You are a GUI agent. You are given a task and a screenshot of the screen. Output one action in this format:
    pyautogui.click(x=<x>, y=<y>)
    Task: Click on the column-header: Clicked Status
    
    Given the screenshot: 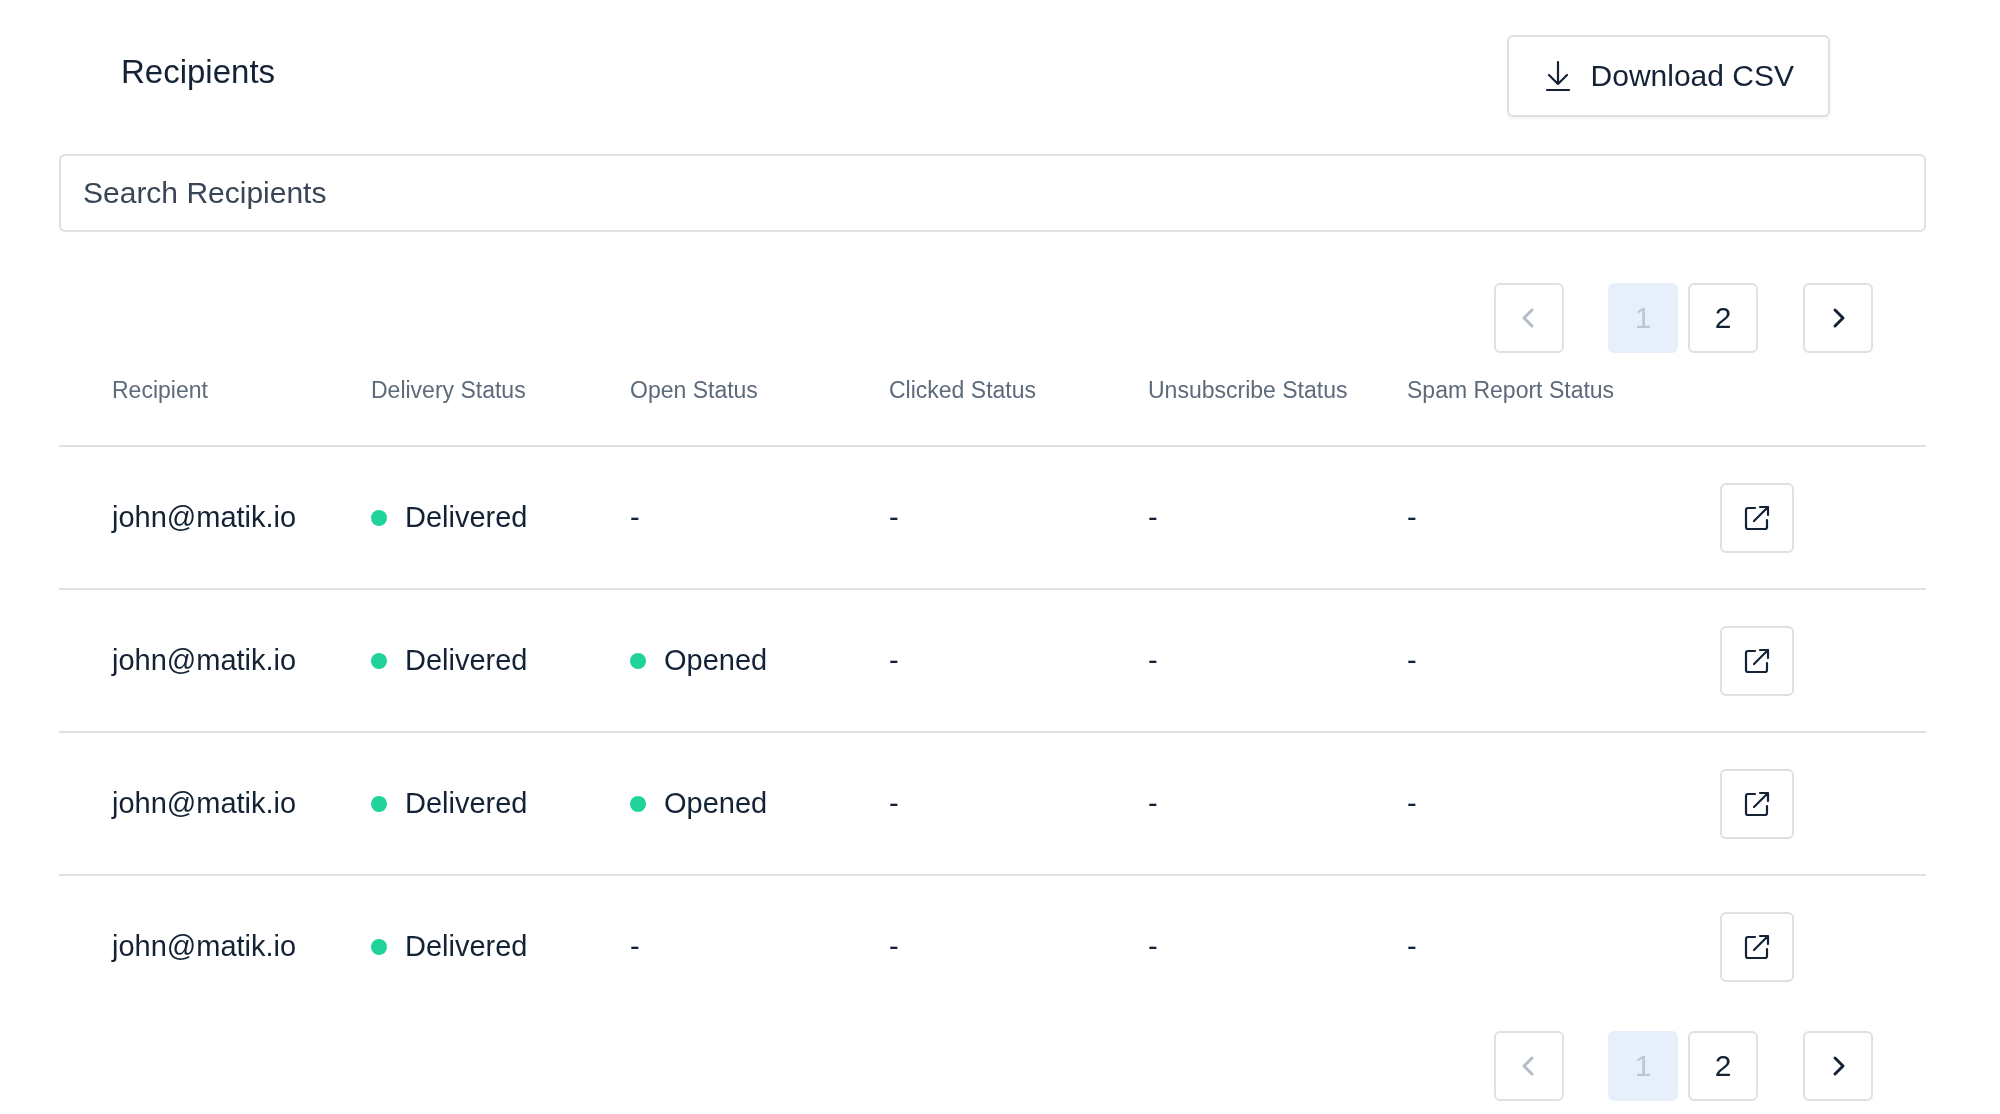 What is the action you would take?
    pyautogui.click(x=963, y=391)
    